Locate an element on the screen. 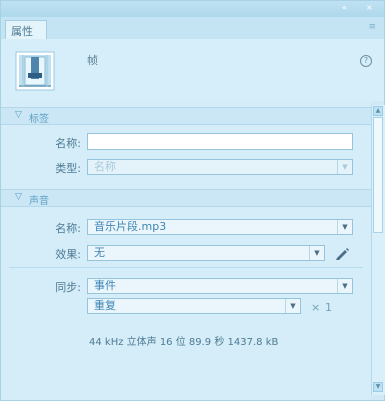 The height and width of the screenshot is (401, 385). label-name-input is located at coordinates (220, 141).